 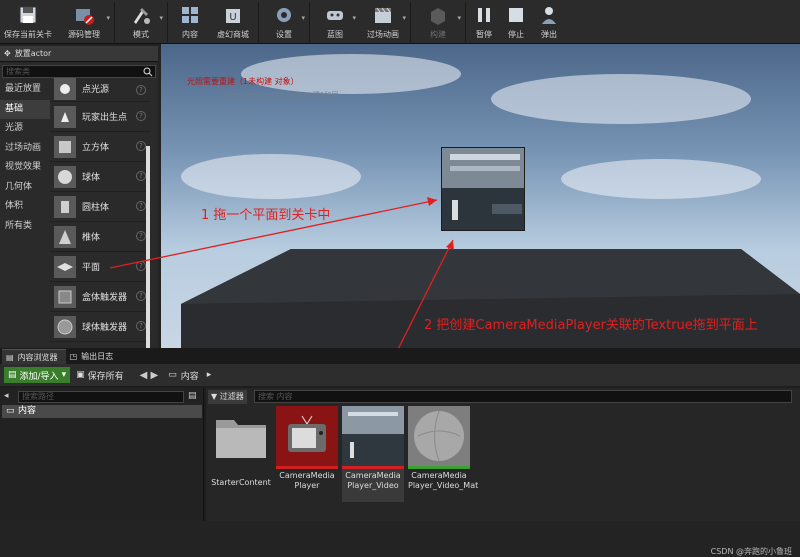 I want to click on asset-tile-material: CameraMedia Player_Video_Mat, so click(x=443, y=454).